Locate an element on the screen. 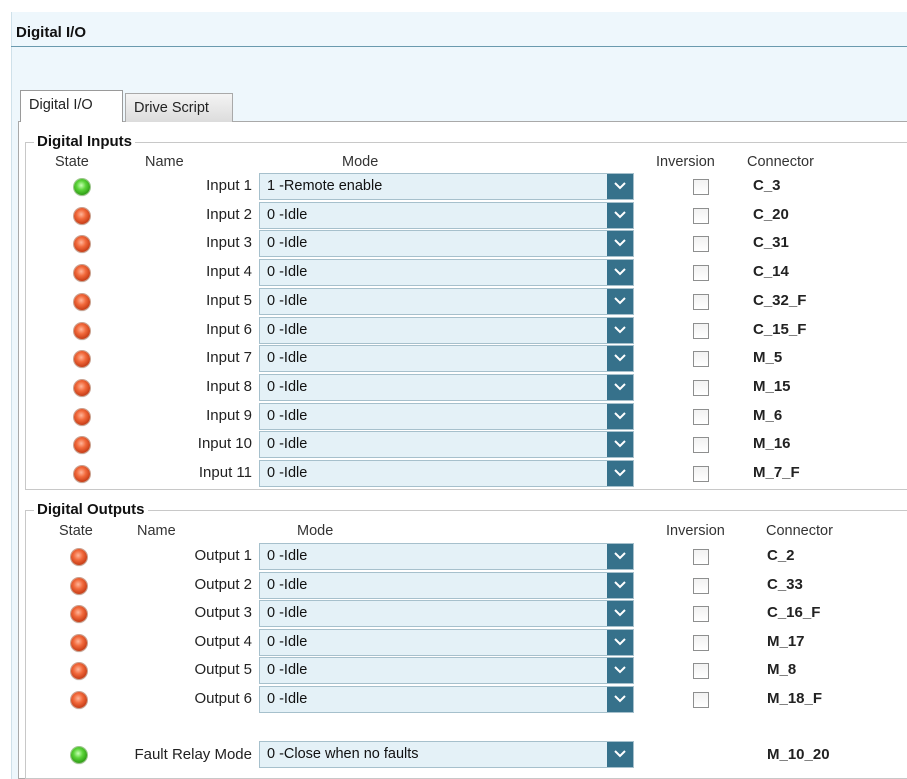 This screenshot has width=907, height=779. mode-select: 1 -Remote enable is located at coordinates (446, 186).